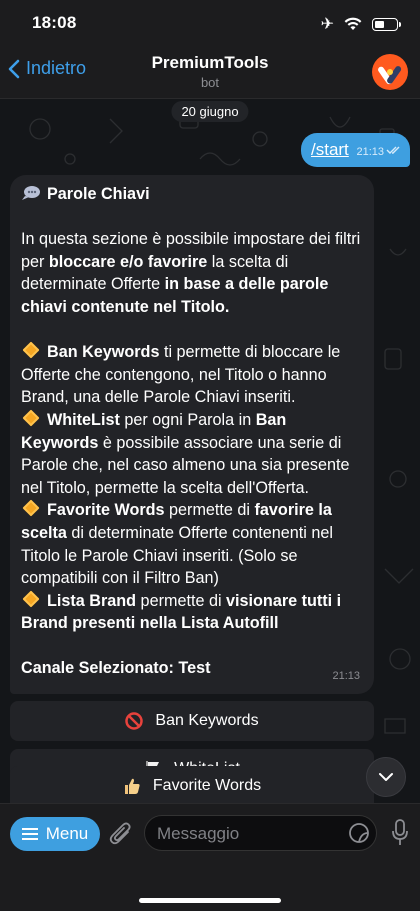 Image resolution: width=420 pixels, height=911 pixels. I want to click on favorite-words-label: Favorite Words, so click(207, 785).